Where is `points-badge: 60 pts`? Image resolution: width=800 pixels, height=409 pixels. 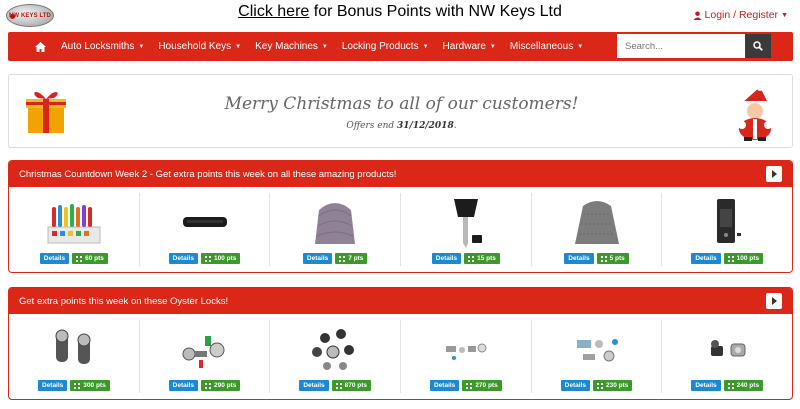 points-badge: 60 pts is located at coordinates (90, 258).